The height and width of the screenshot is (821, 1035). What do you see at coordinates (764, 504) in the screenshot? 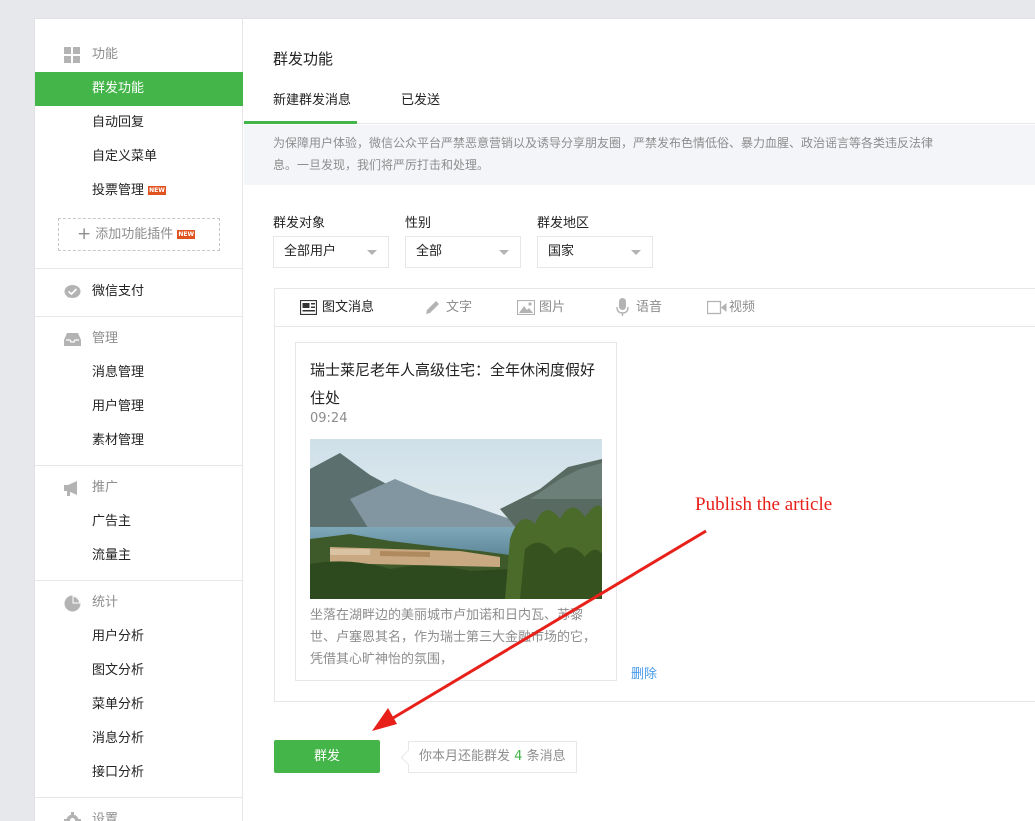
I see `annotation-label: Publish the article` at bounding box center [764, 504].